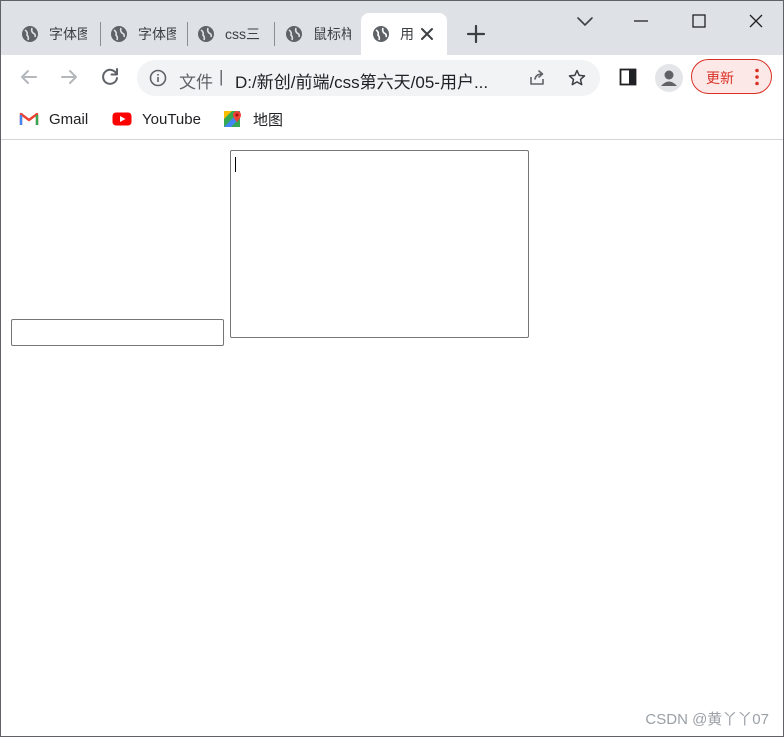 The width and height of the screenshot is (784, 737). What do you see at coordinates (122, 119) in the screenshot?
I see `youtube-icon` at bounding box center [122, 119].